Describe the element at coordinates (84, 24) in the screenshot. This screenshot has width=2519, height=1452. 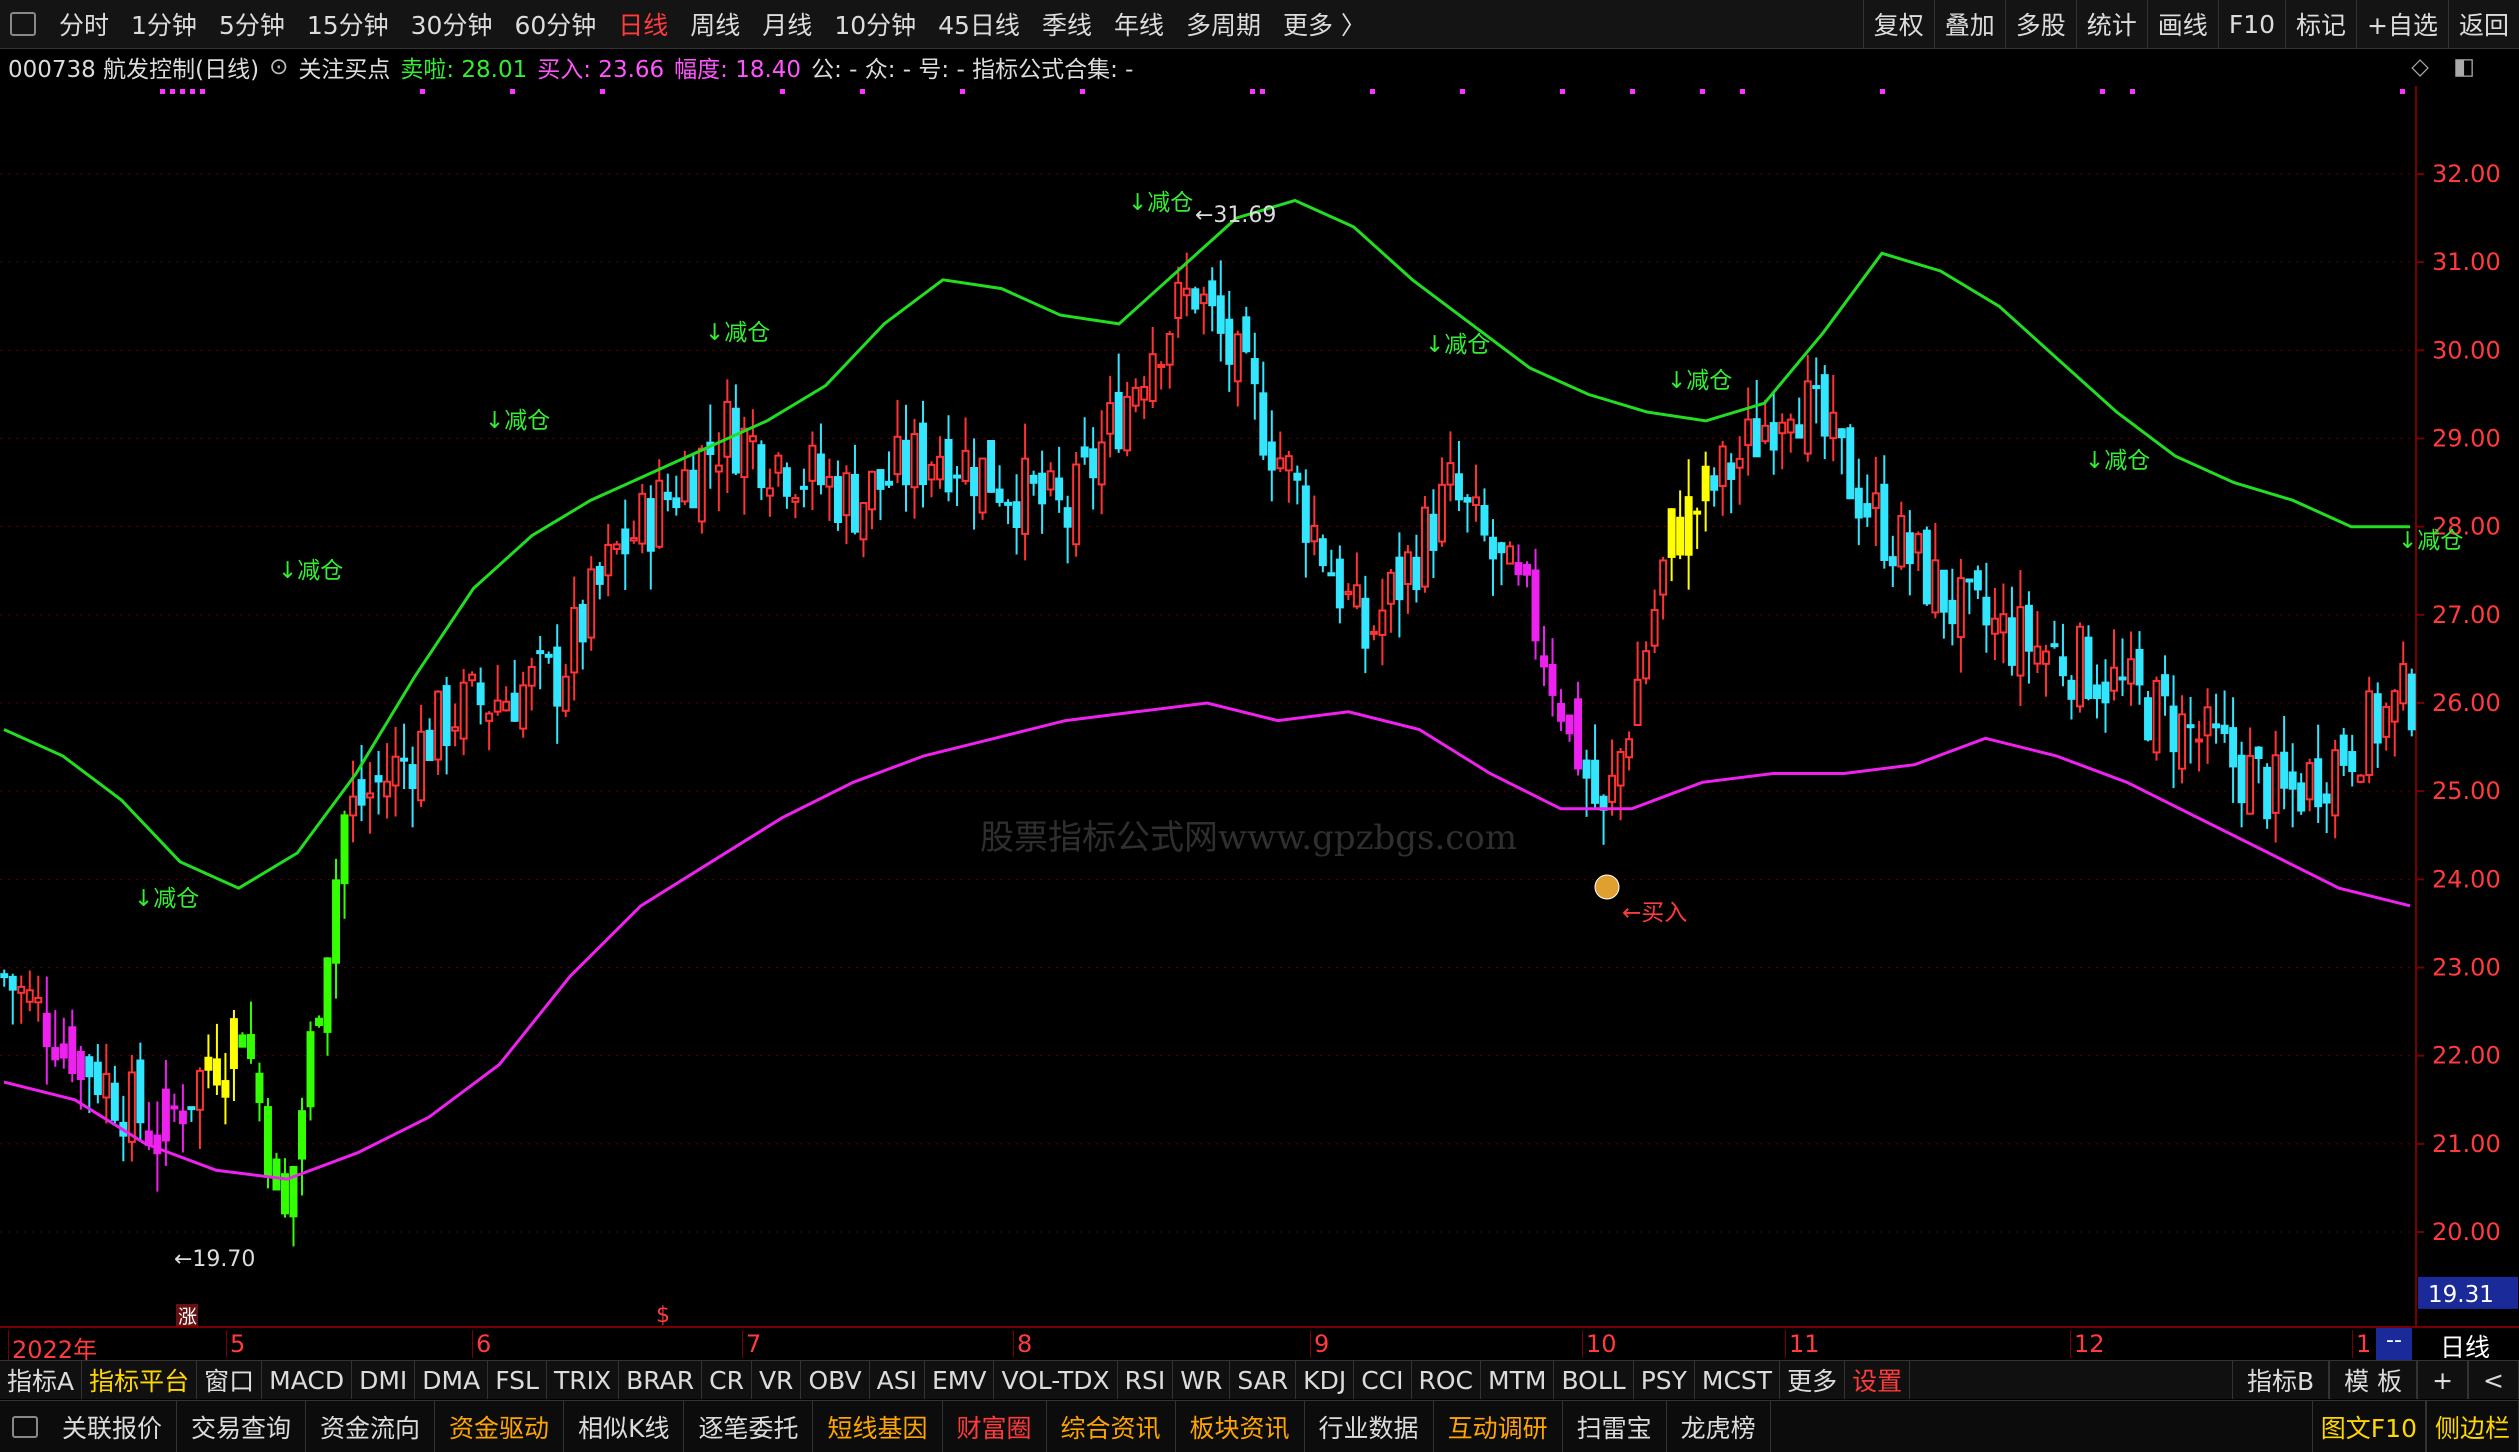
I see `period-tab: 分时` at that location.